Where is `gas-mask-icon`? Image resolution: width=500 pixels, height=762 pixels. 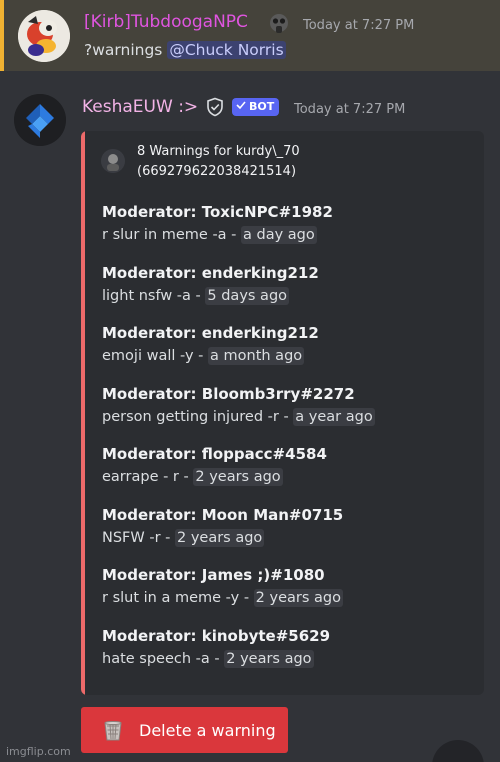 gas-mask-icon is located at coordinates (279, 24).